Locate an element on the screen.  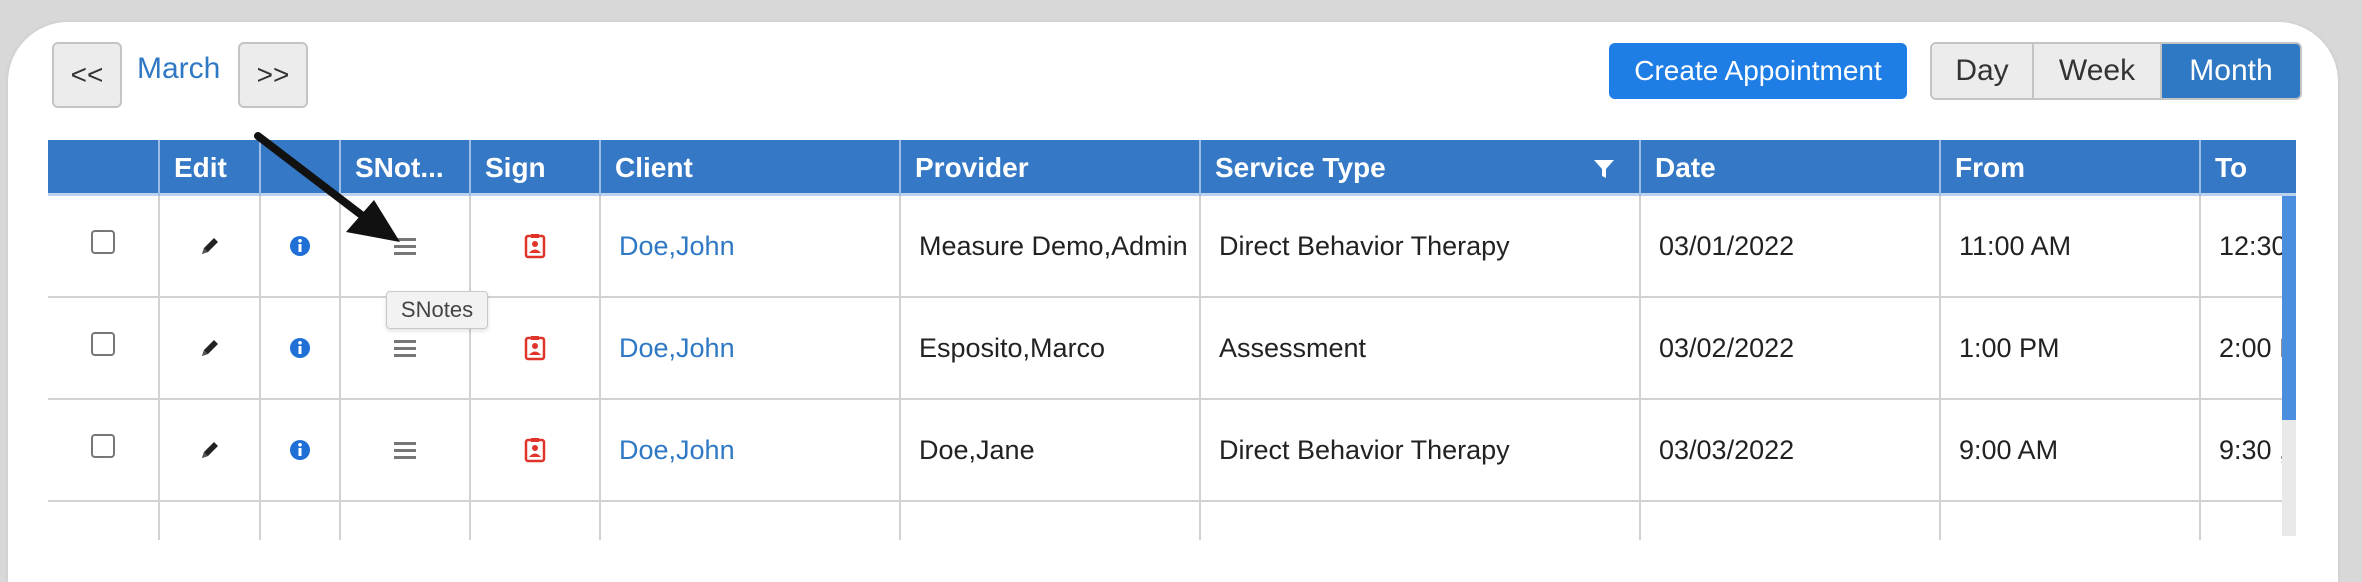
provider-cell is located at coordinates (1049, 521).